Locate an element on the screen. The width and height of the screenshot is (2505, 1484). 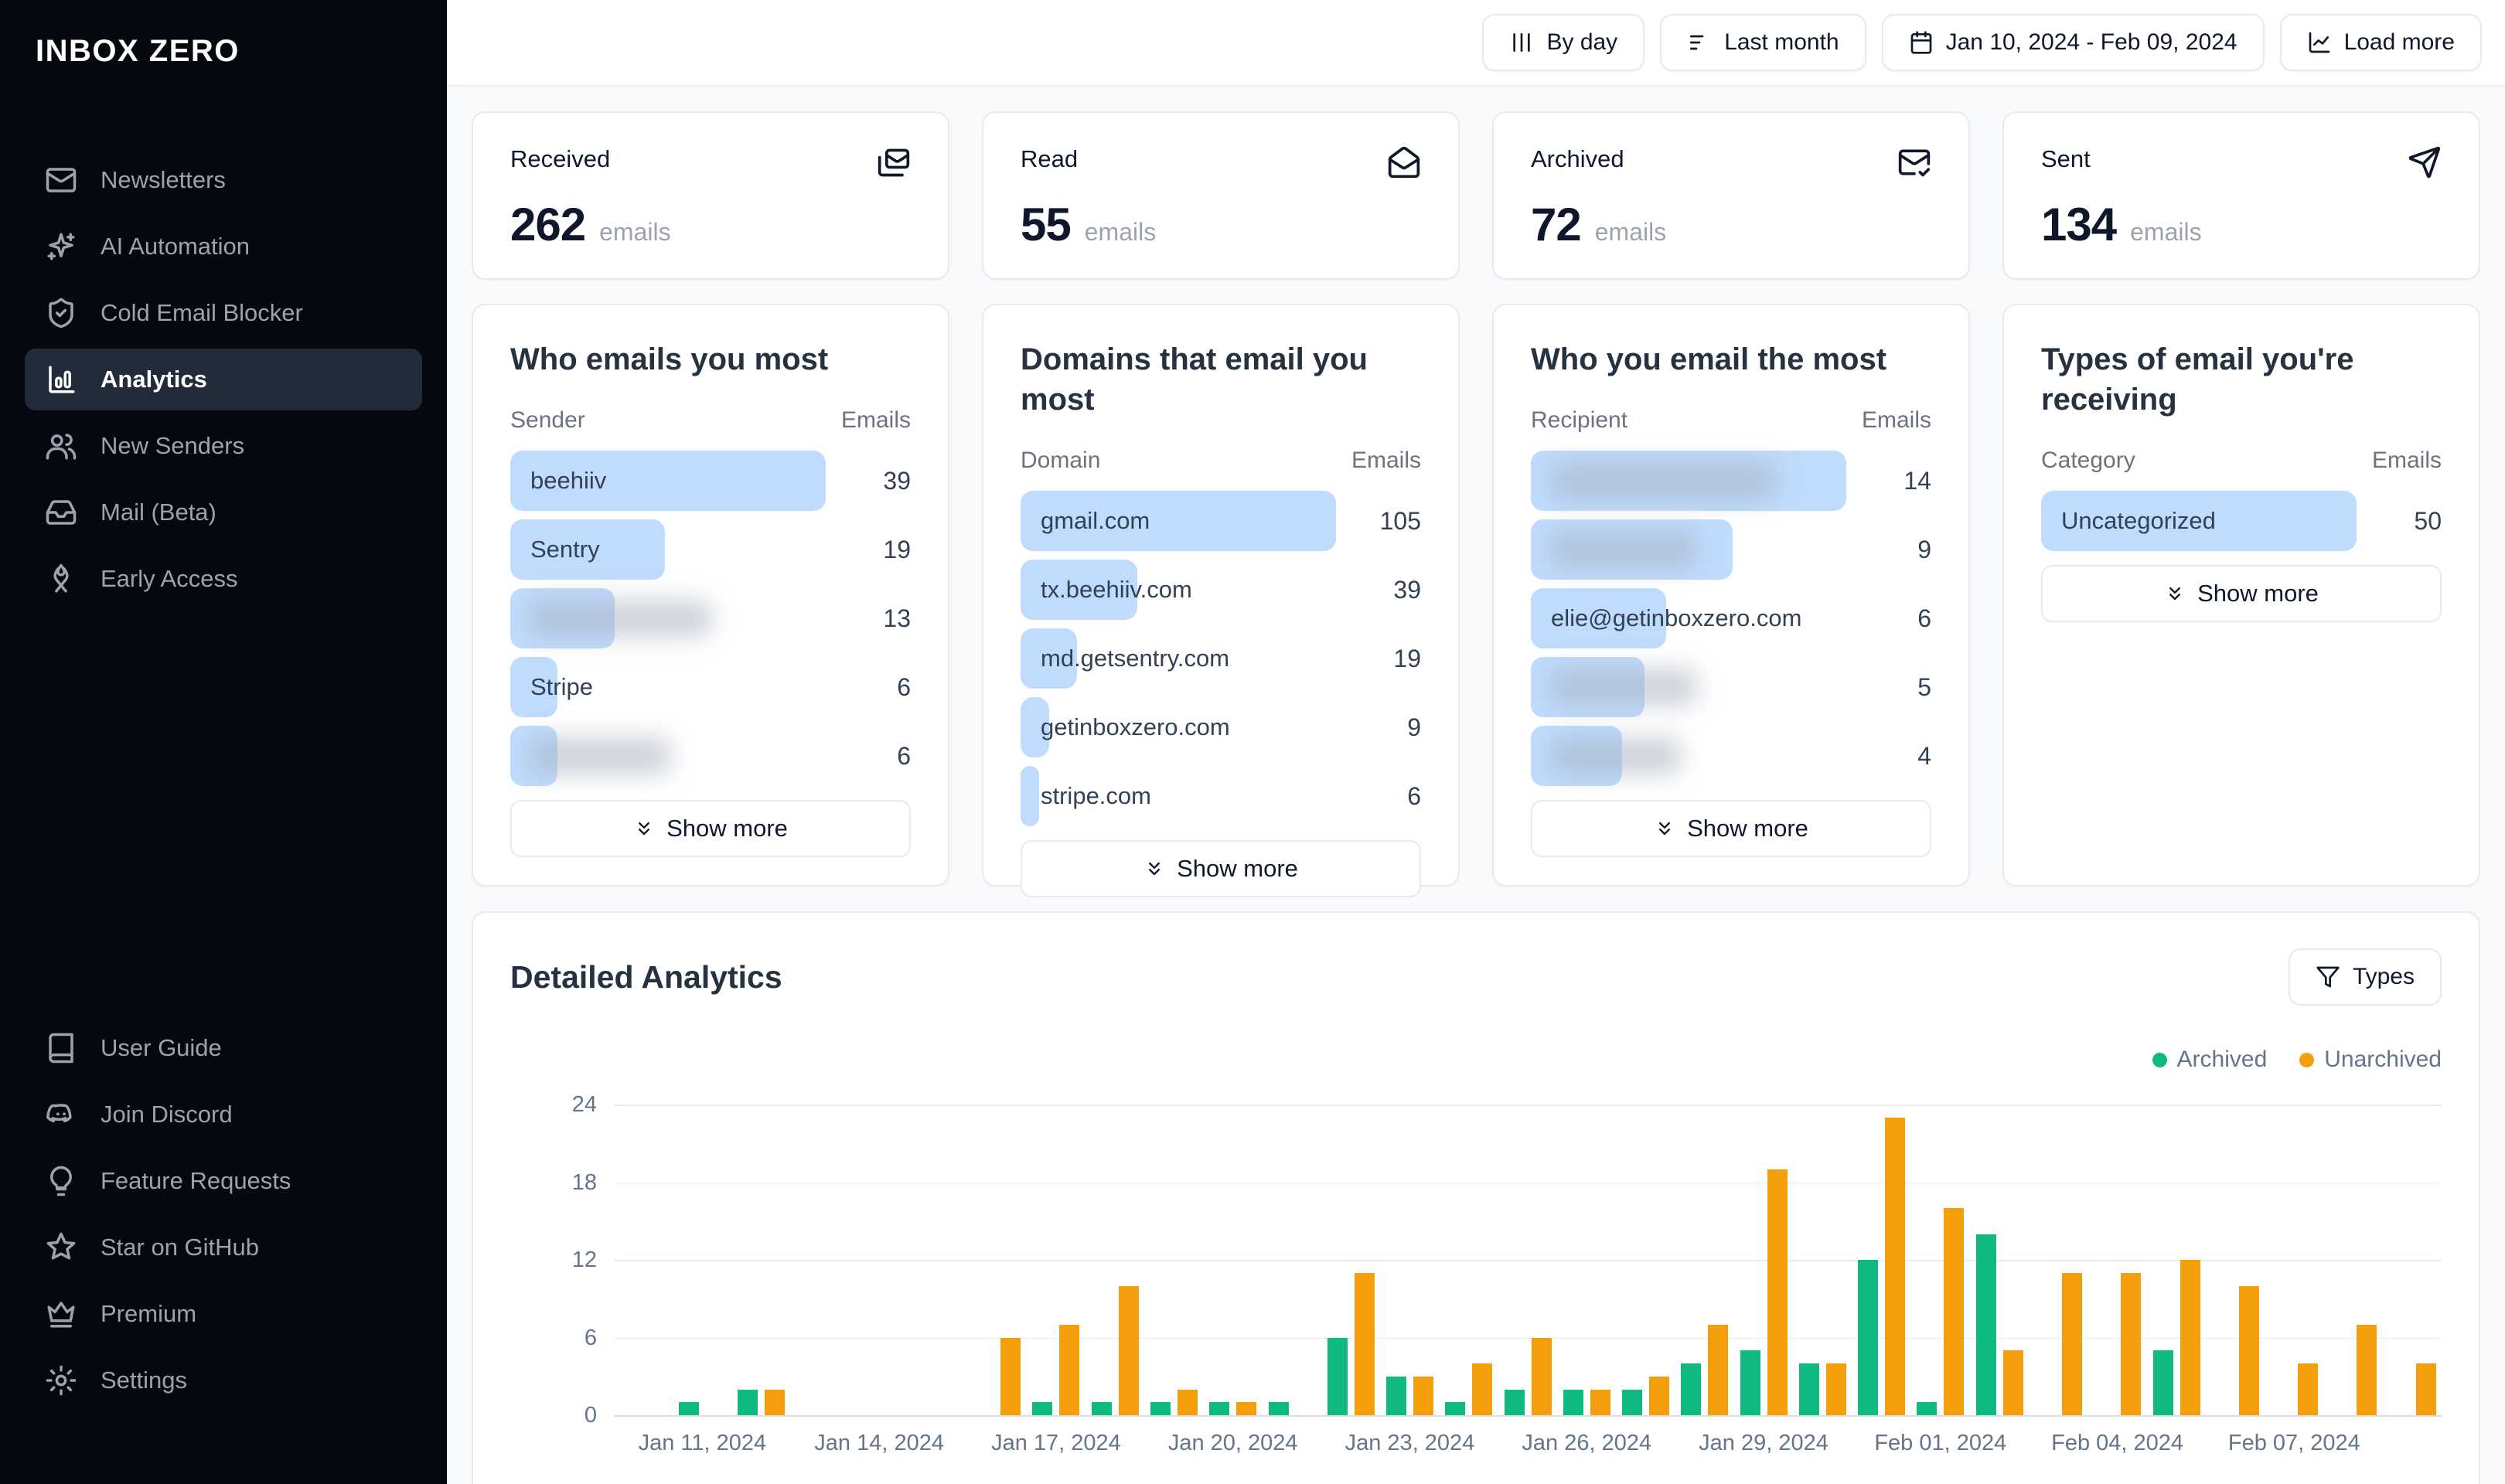
chart-day-jan-22-2024 is located at coordinates (1350, 1259).